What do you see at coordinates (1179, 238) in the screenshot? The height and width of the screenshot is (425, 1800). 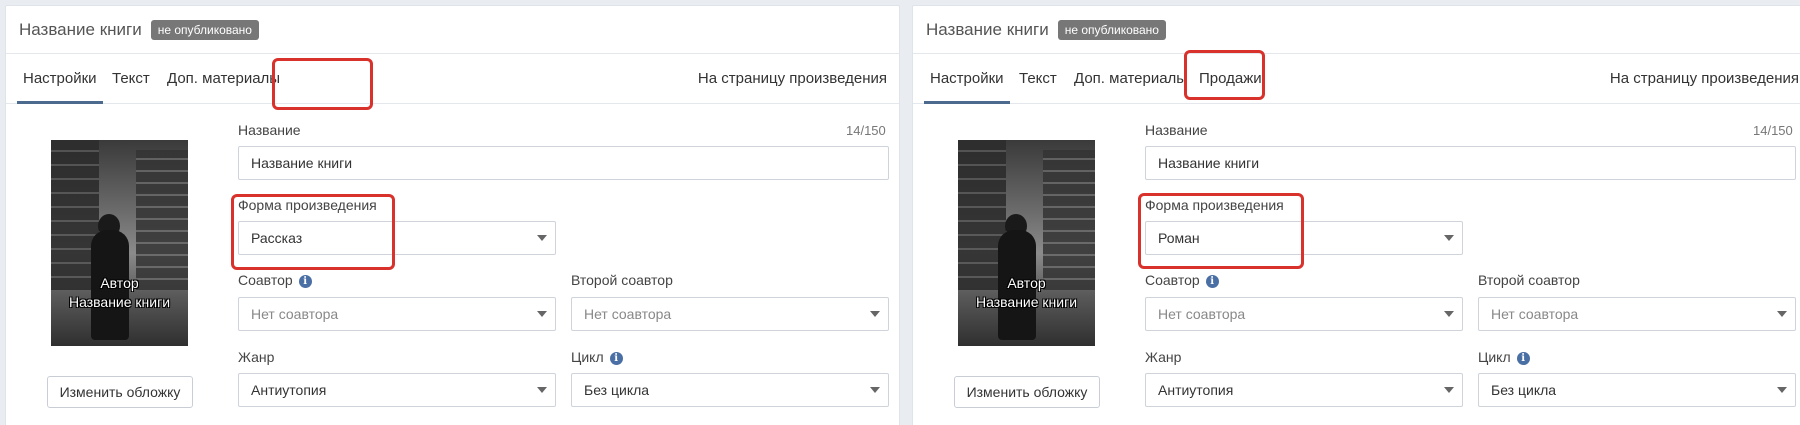 I see `work-form-value: Роман` at bounding box center [1179, 238].